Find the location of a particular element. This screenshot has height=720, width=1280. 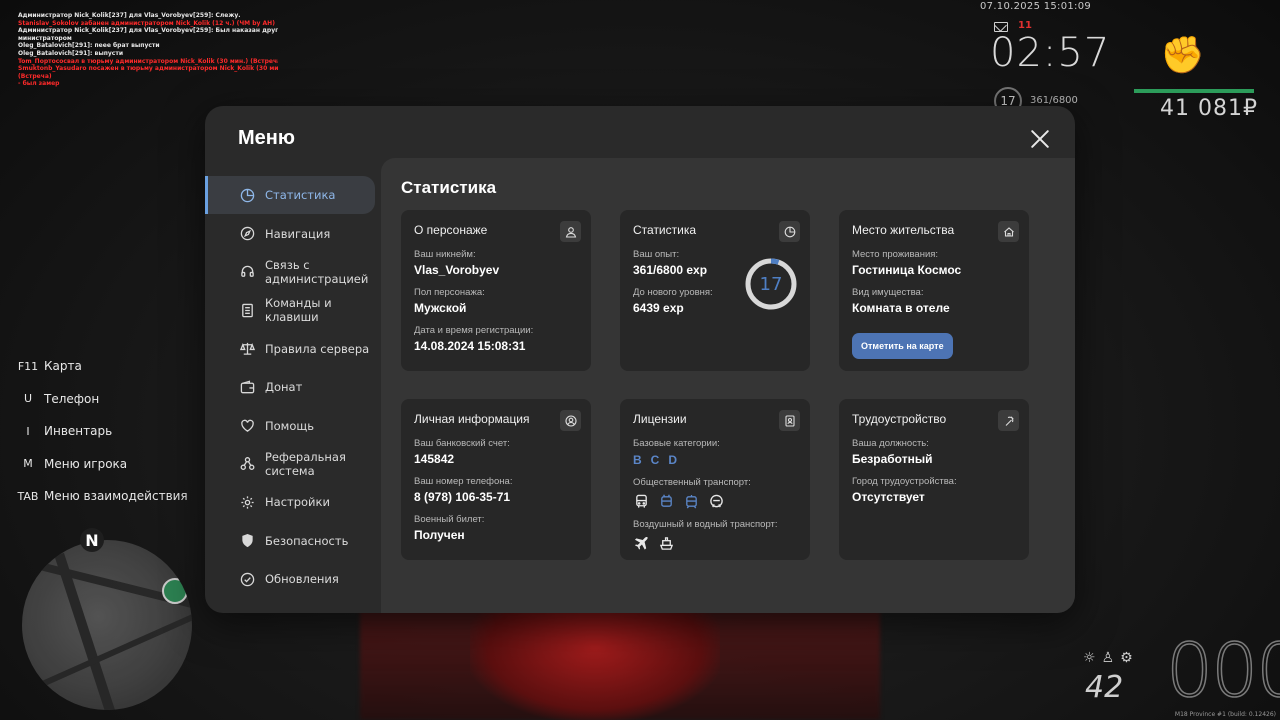

shield-icon is located at coordinates (247, 541).